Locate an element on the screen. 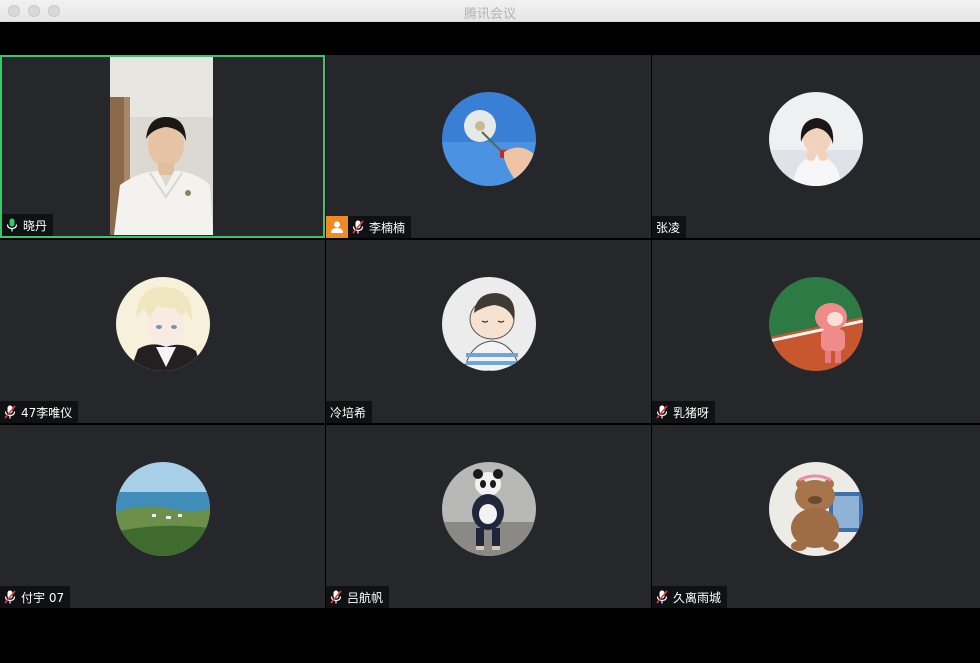  participant-tile: 吕航帆 is located at coordinates (488, 516).